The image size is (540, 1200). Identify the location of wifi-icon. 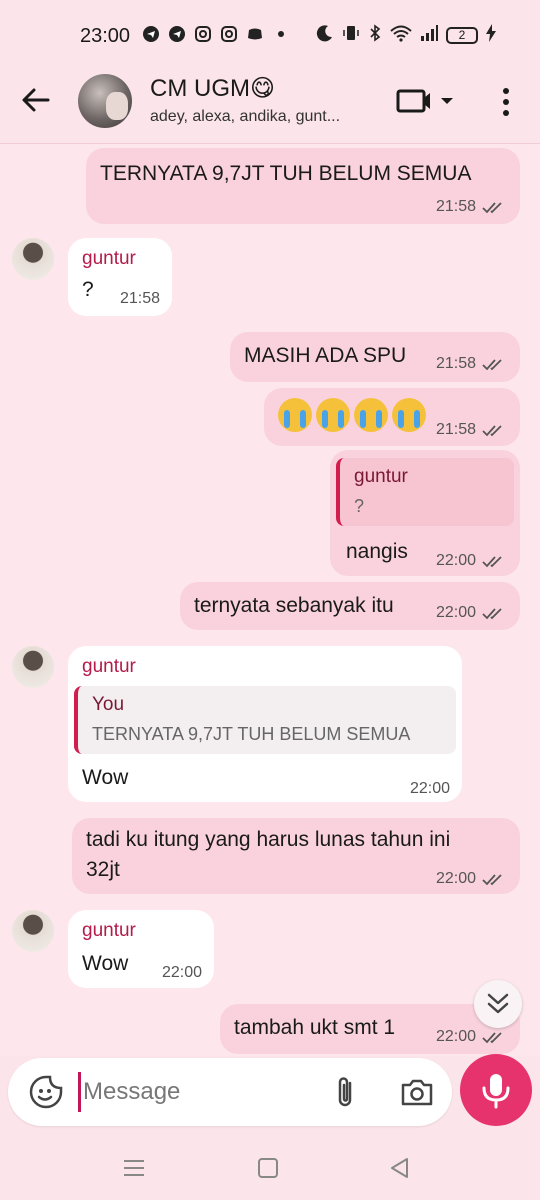
(401, 35).